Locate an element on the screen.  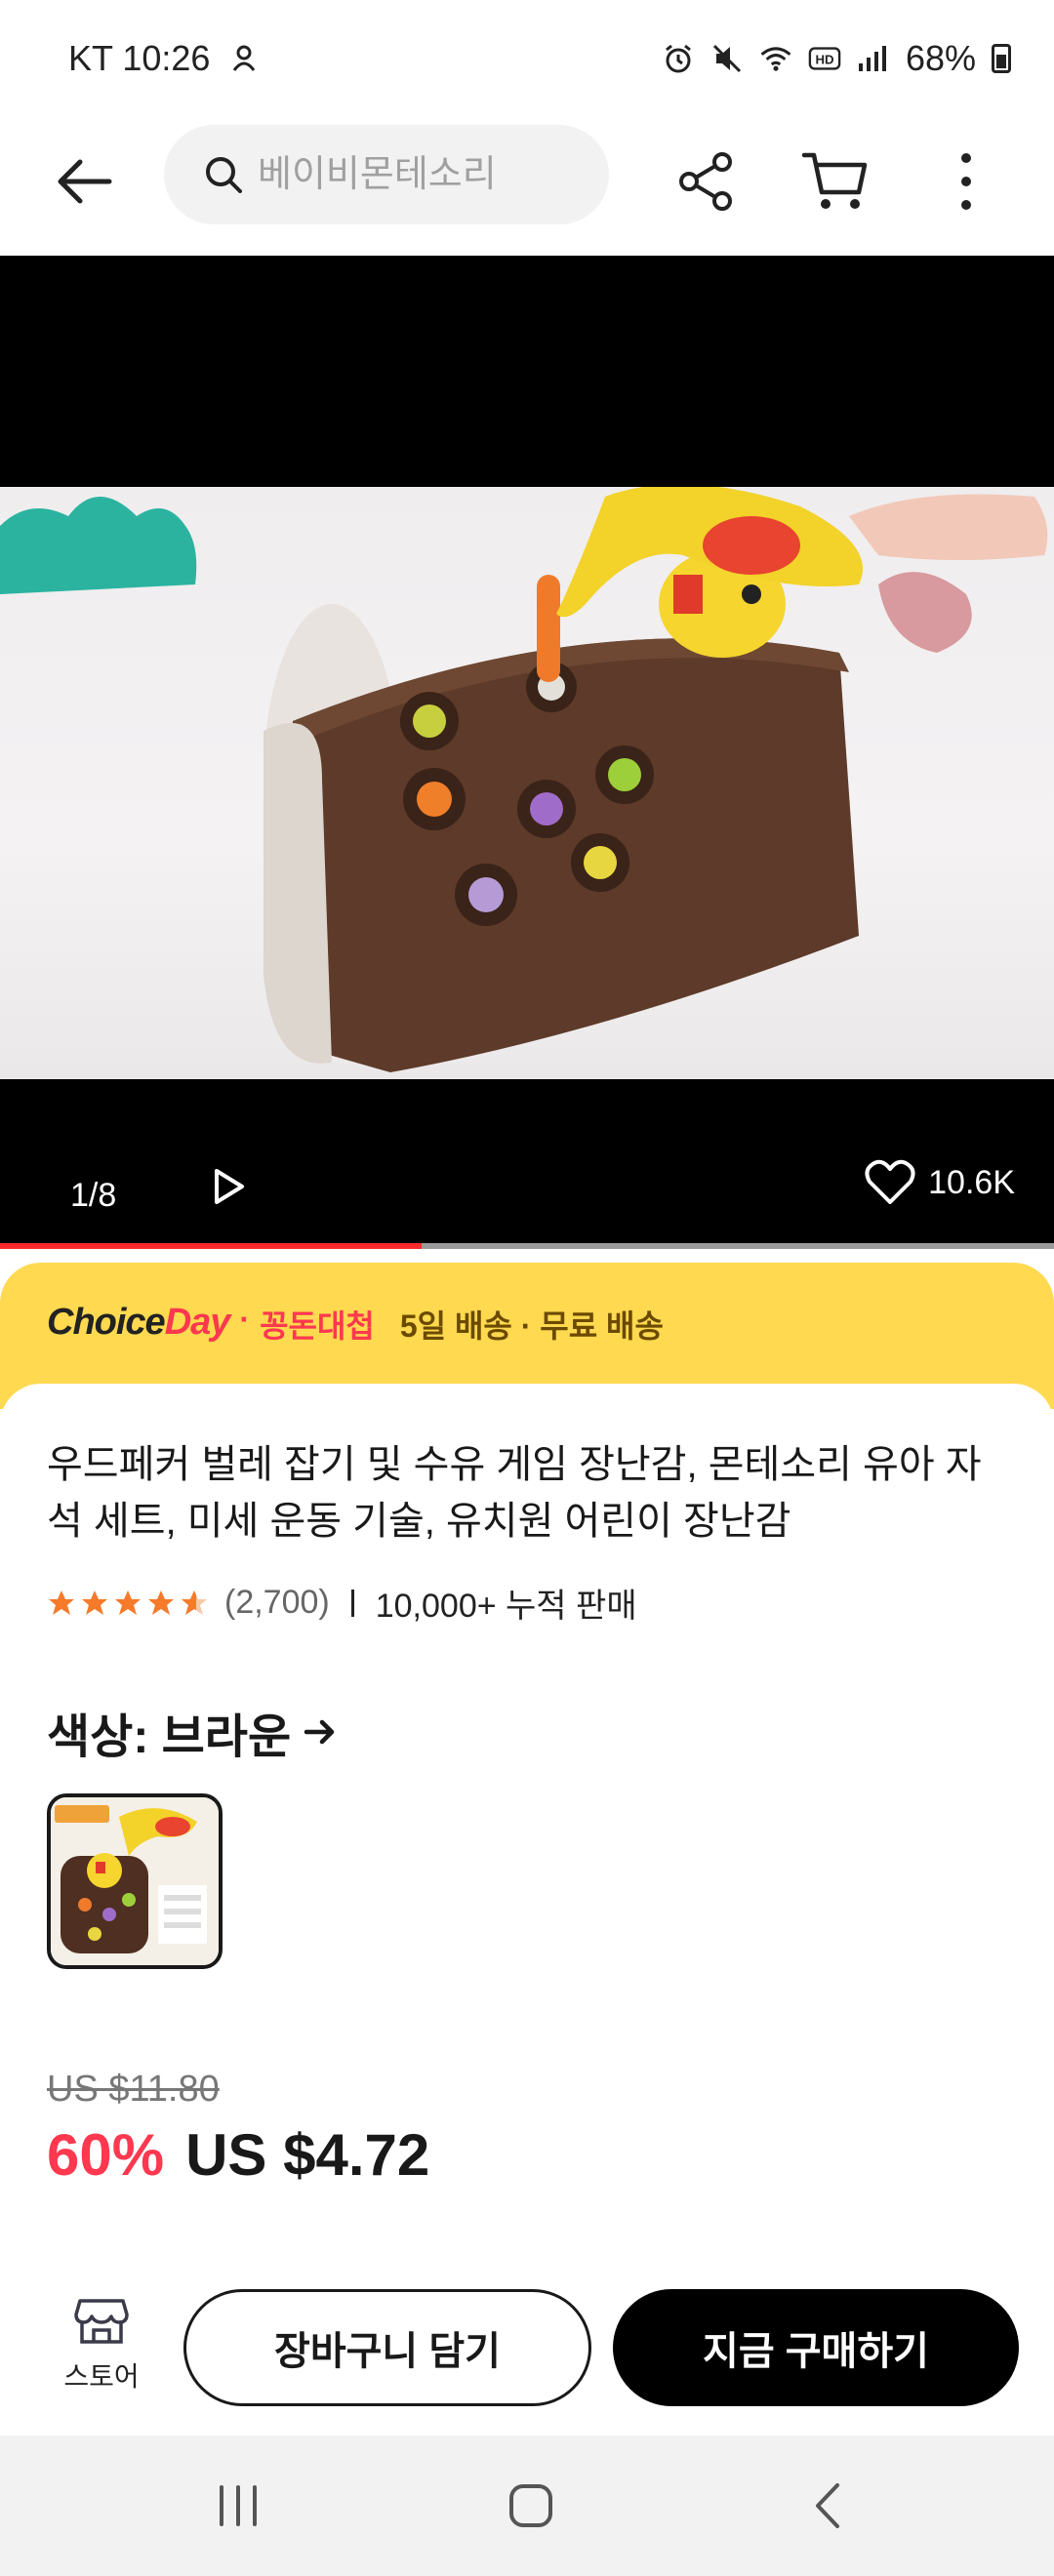
like-button: 10.6K is located at coordinates (939, 1182).